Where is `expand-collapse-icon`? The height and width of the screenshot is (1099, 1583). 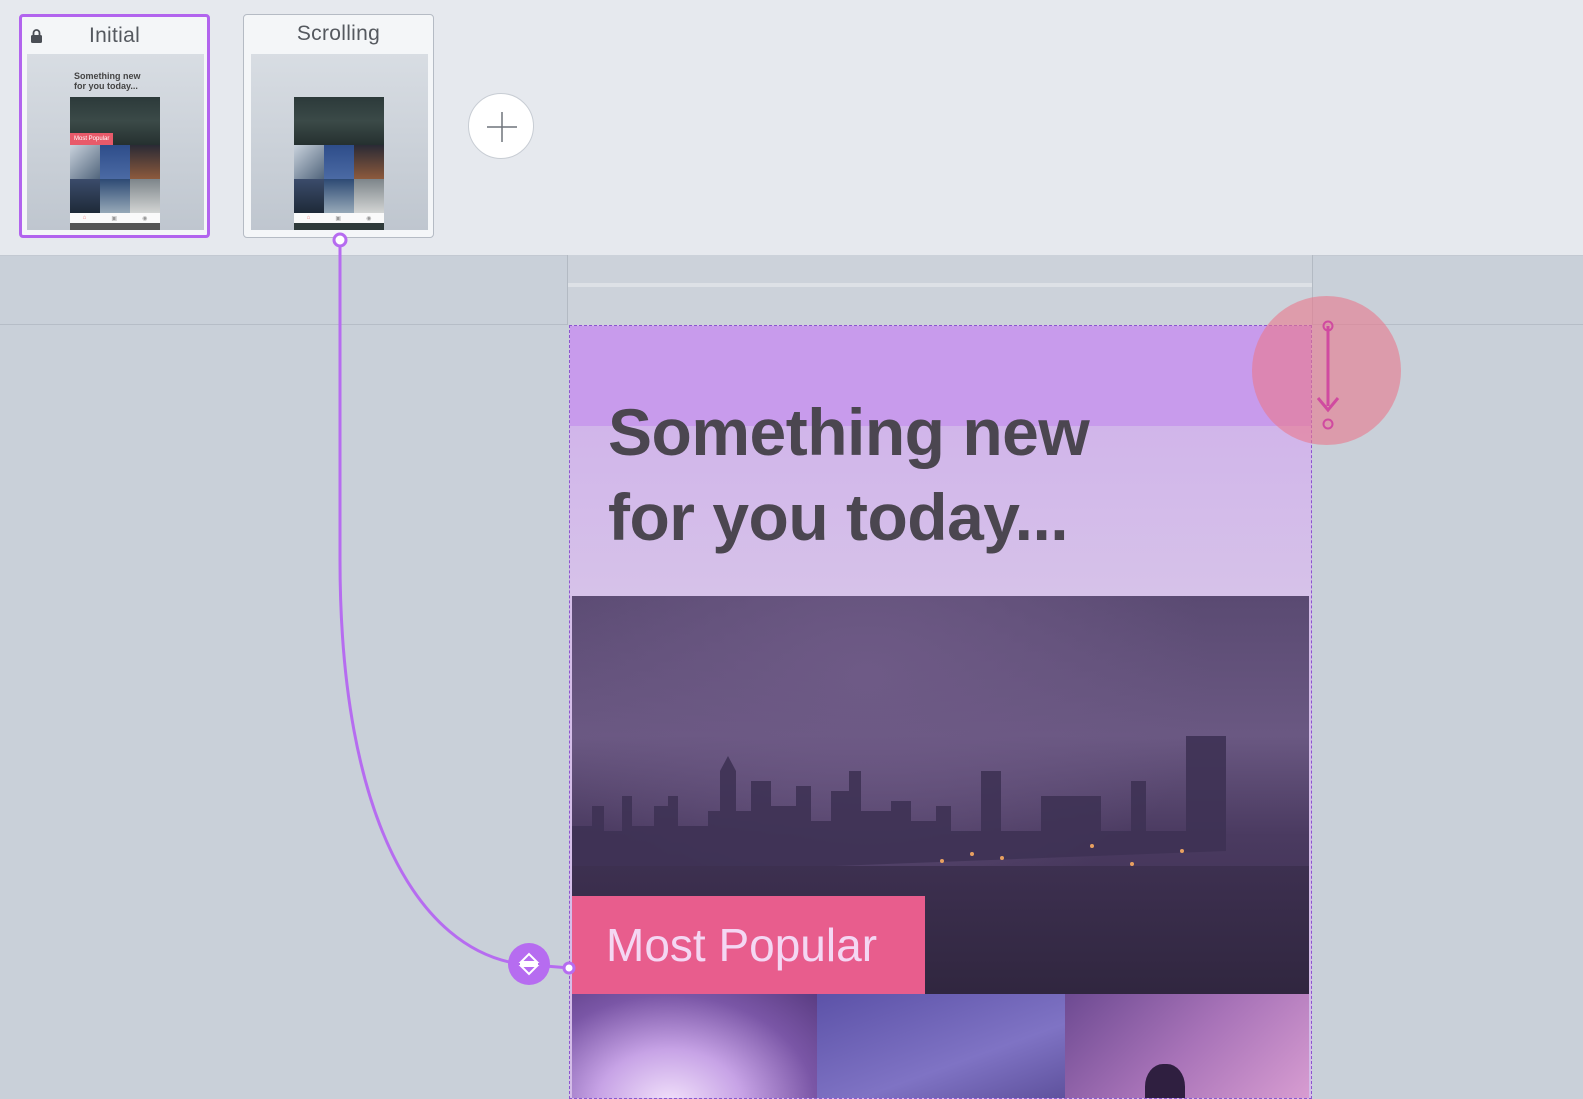 expand-collapse-icon is located at coordinates (529, 964).